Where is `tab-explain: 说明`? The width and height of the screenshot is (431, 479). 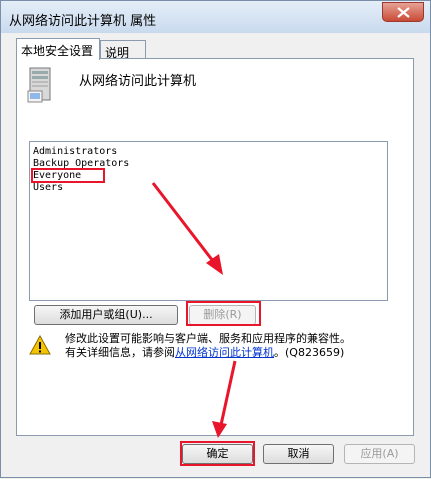 tab-explain: 说明 is located at coordinates (123, 50).